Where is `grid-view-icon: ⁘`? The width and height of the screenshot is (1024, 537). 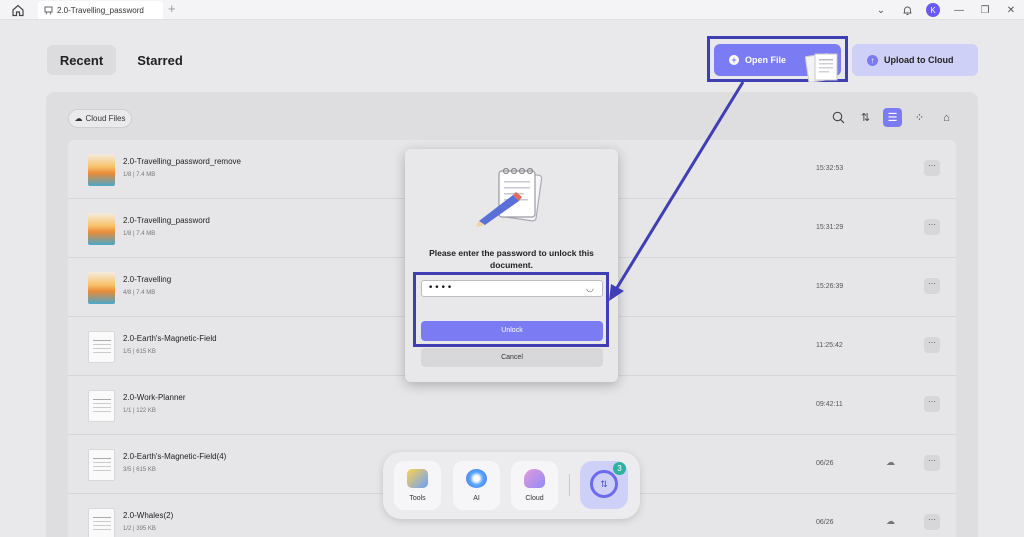
grid-view-icon: ⁘ is located at coordinates (919, 117).